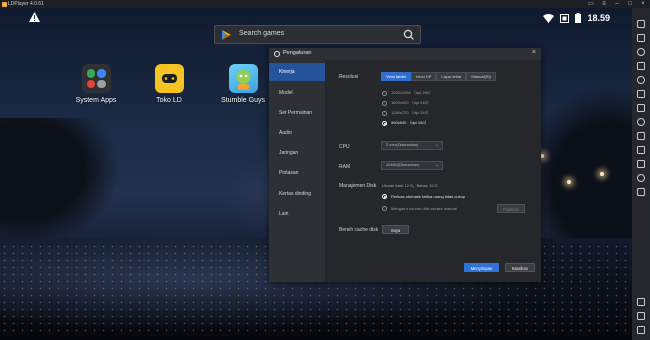  I want to click on location-icon, so click(641, 164).